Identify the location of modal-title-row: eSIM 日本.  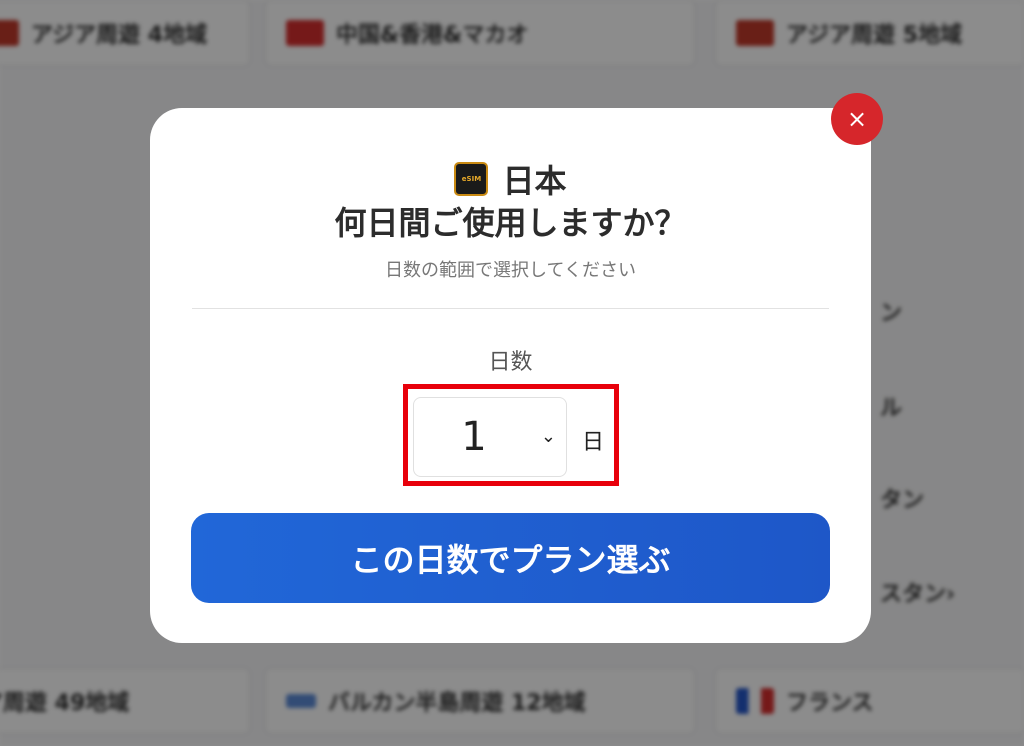
(510, 179).